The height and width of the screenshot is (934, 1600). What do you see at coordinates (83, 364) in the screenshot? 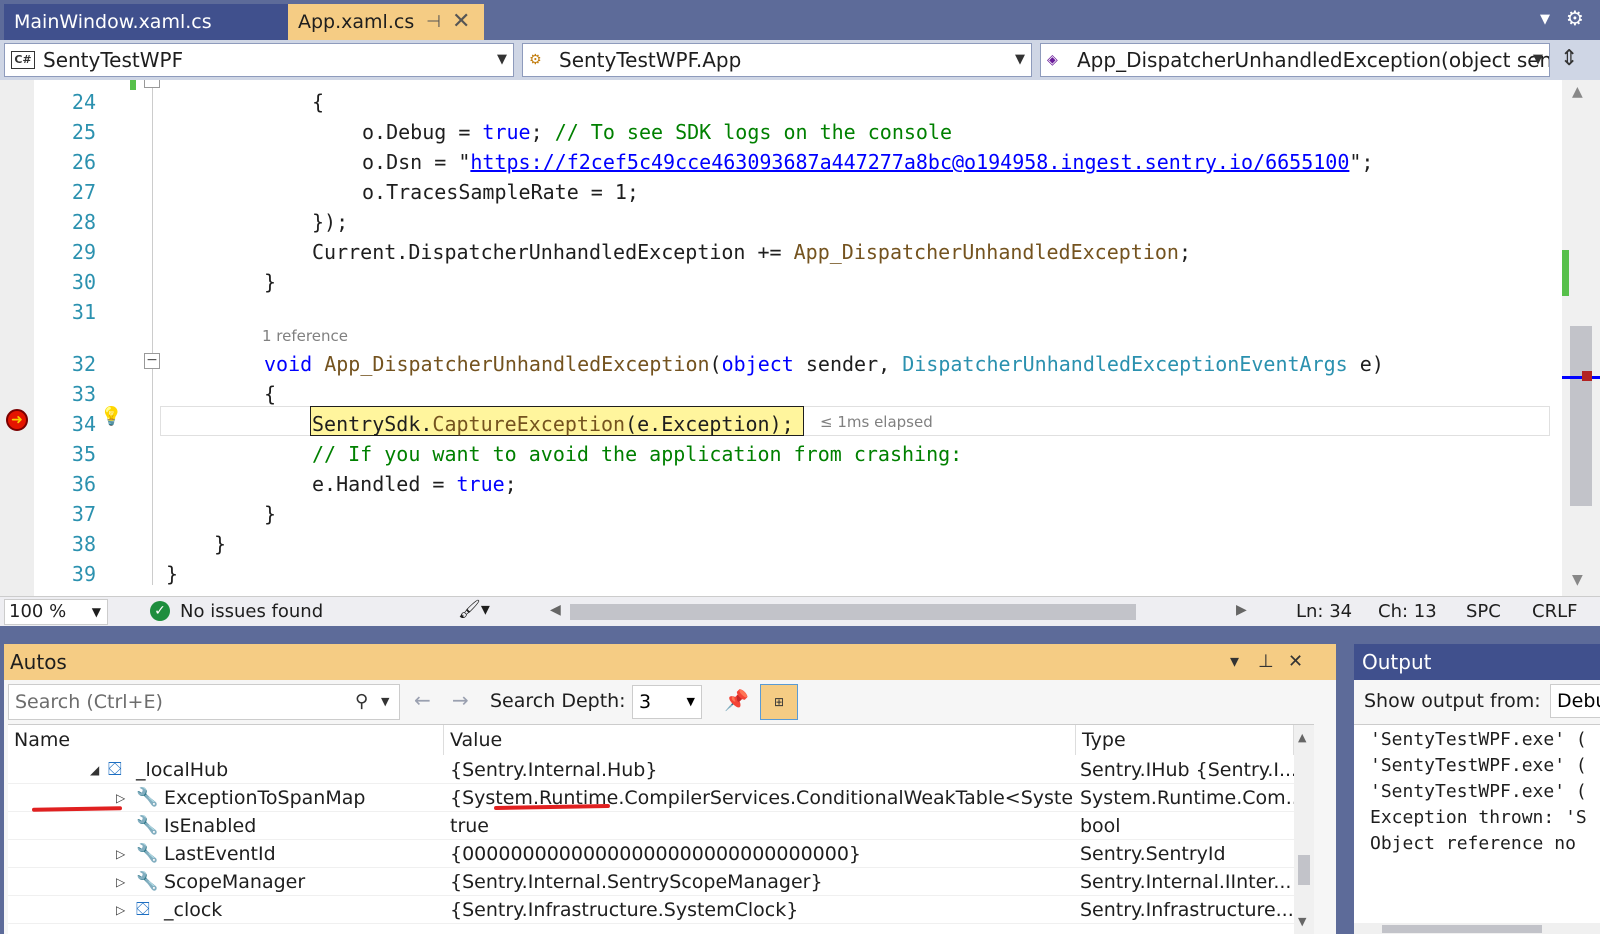
I see `line-number: 32` at bounding box center [83, 364].